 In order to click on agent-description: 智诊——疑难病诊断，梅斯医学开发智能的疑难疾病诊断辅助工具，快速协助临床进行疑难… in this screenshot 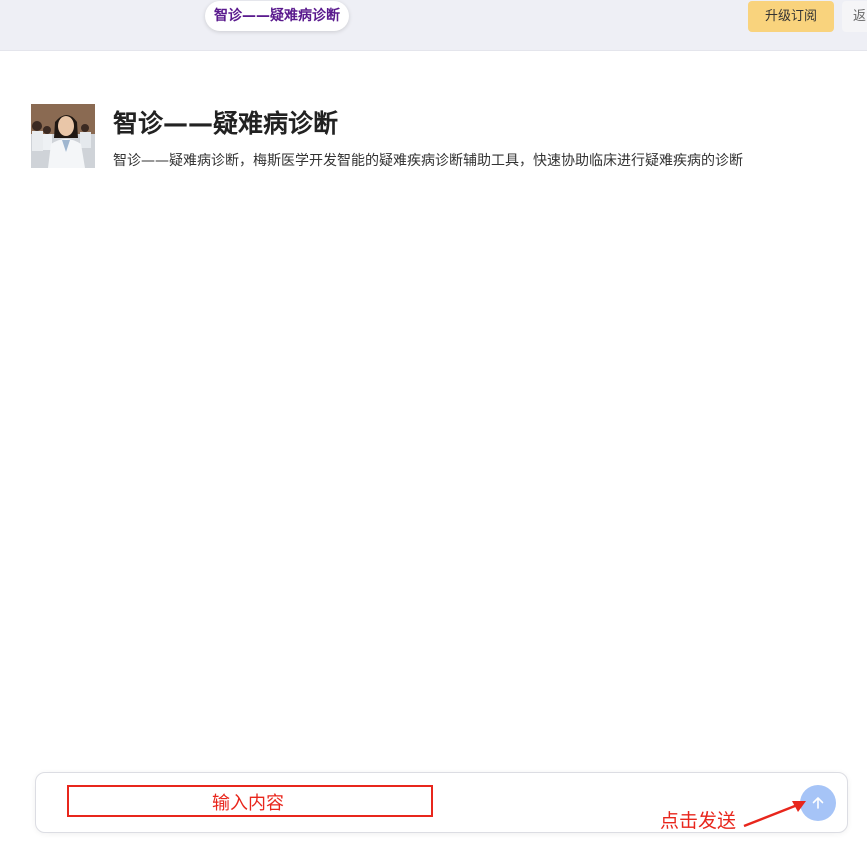, I will do `click(428, 161)`.